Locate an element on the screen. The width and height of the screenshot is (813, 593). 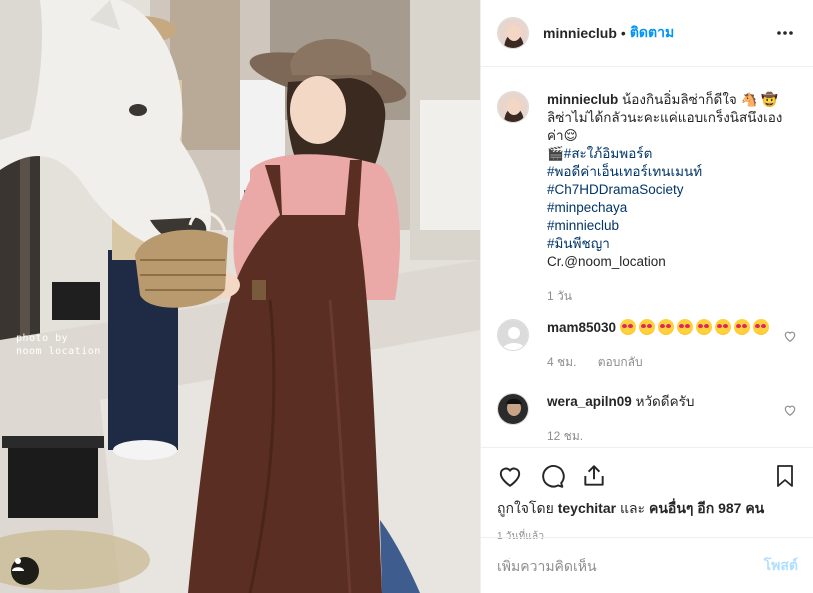
caption-avatar is located at coordinates (513, 107).